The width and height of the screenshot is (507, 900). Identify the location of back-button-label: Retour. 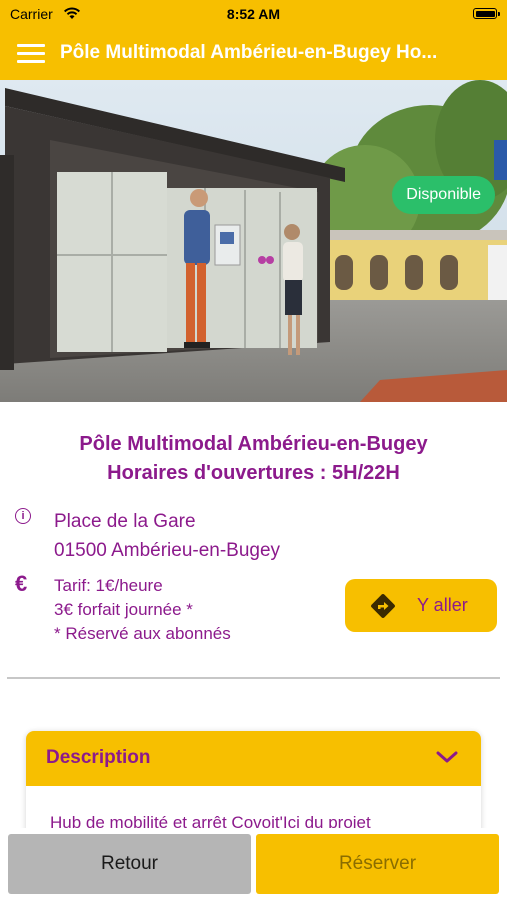
(129, 863).